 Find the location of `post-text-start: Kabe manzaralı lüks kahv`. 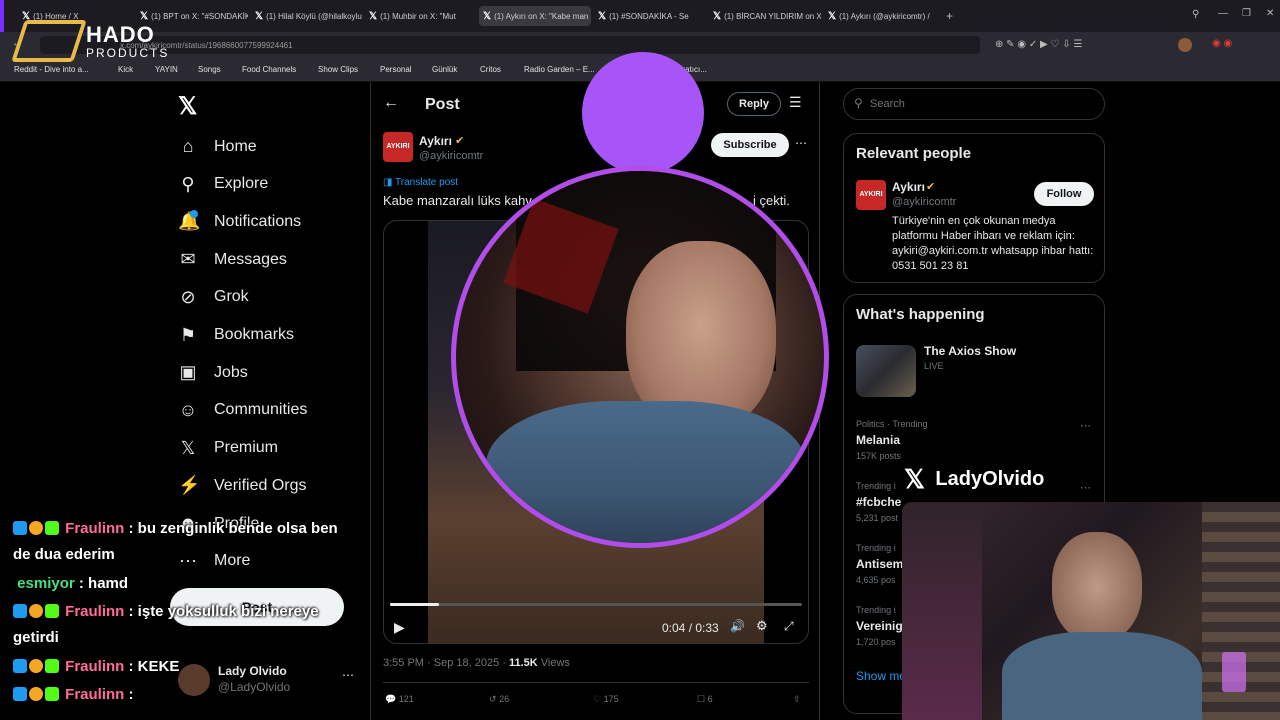

post-text-start: Kabe manzaralı lüks kahv is located at coordinates (457, 200).